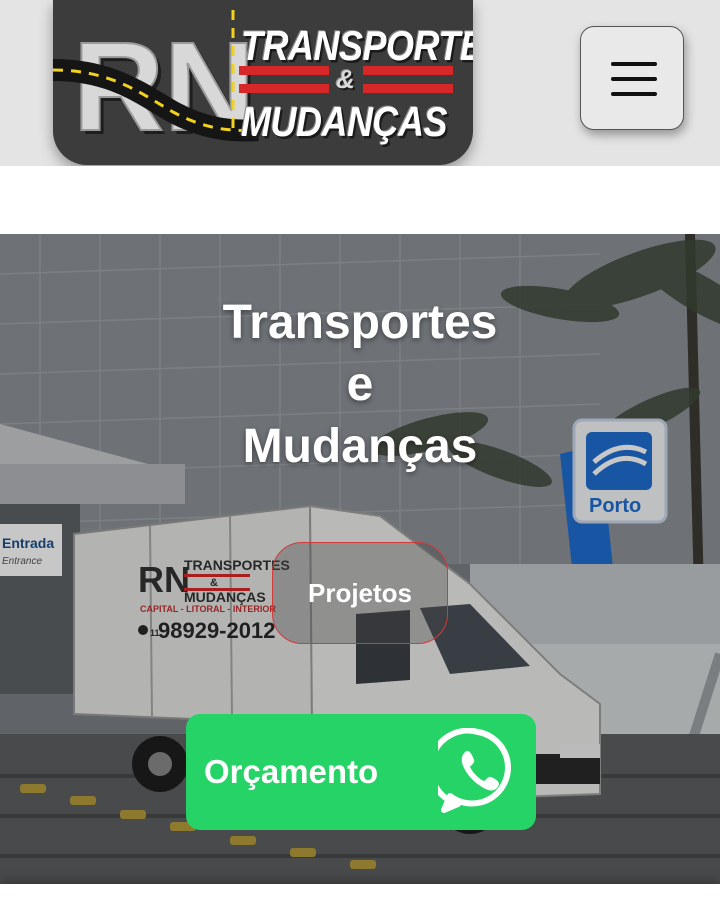 The image size is (720, 921). Describe the element at coordinates (472, 773) in the screenshot. I see `whatsapp-icon` at that location.